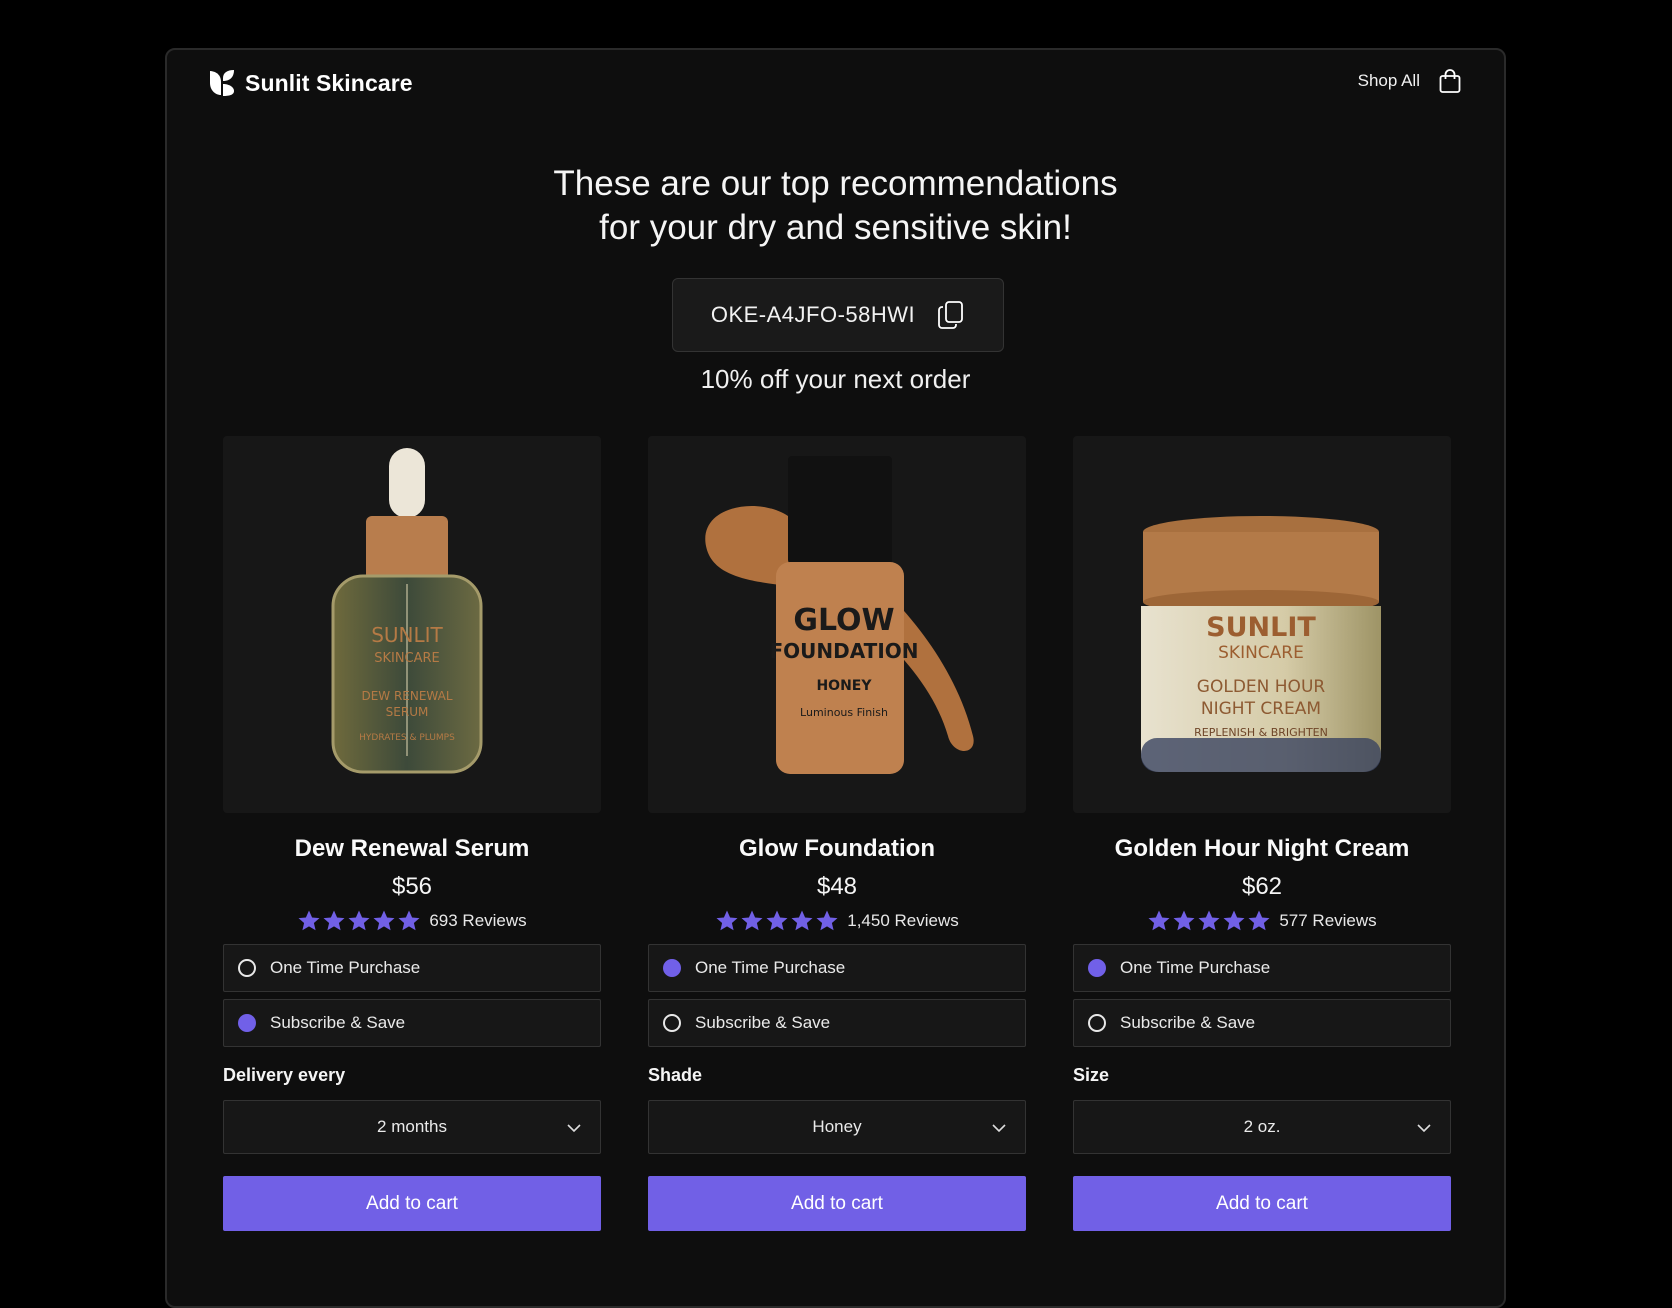 The image size is (1672, 1308). I want to click on copy-icon, so click(951, 315).